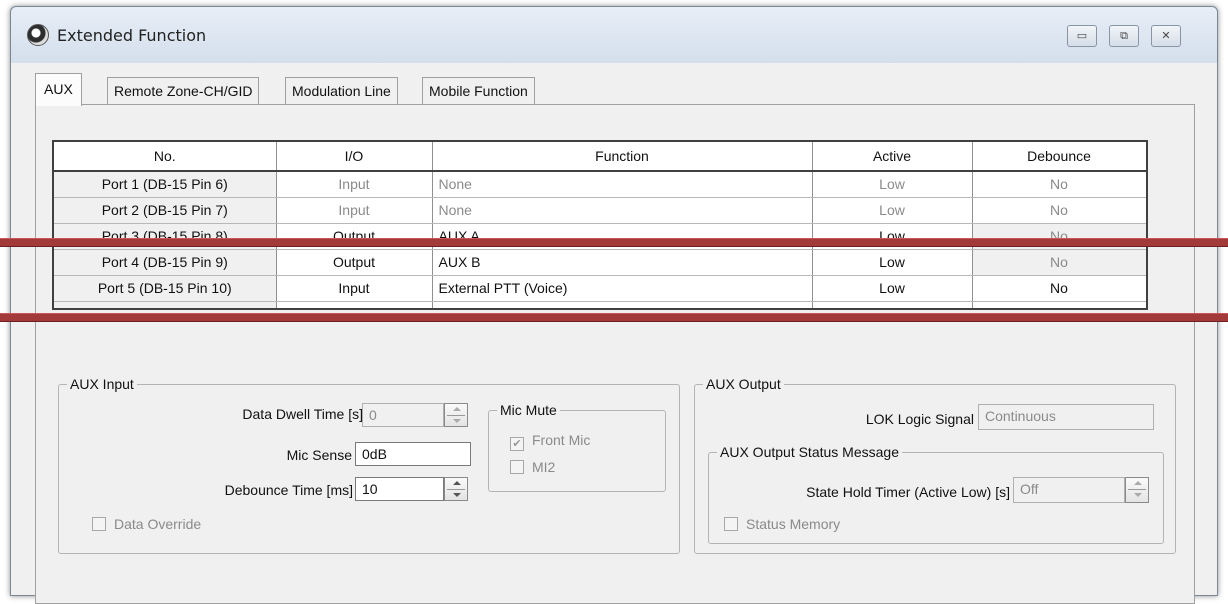 The height and width of the screenshot is (604, 1228). I want to click on status-memory-checkbox: Status Memory, so click(782, 524).